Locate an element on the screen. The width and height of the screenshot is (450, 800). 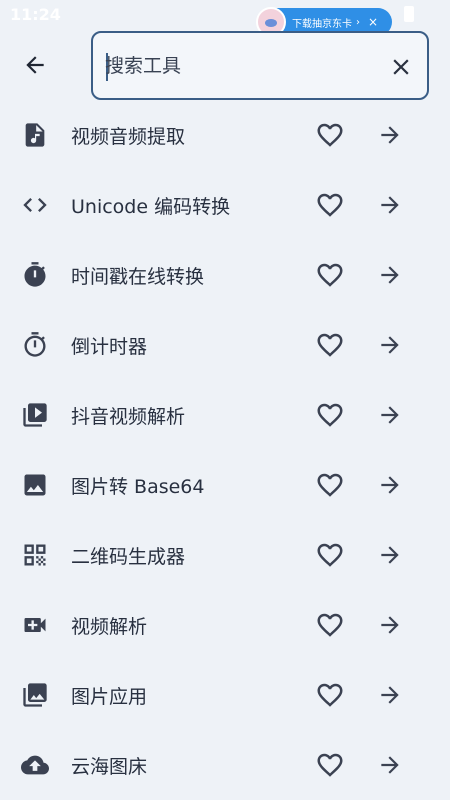
photo-library-icon is located at coordinates (35, 695).